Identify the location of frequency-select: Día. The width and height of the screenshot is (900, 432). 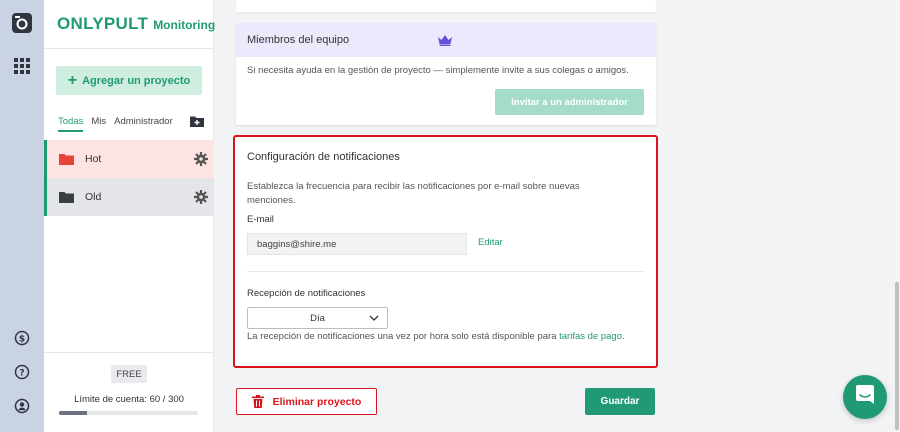
(317, 318).